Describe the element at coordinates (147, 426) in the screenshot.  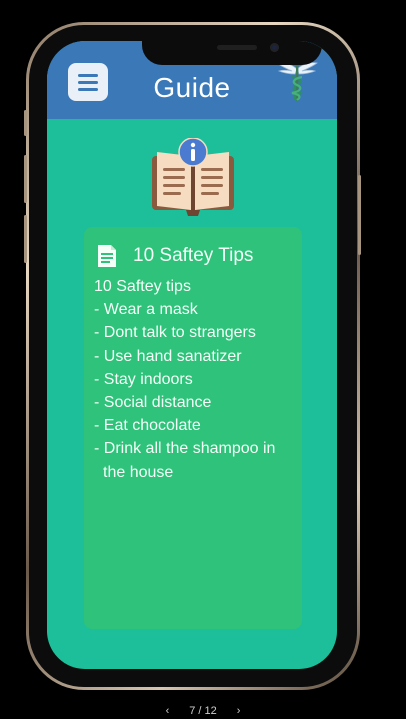
I see `list-item: - Eat chocolate` at that location.